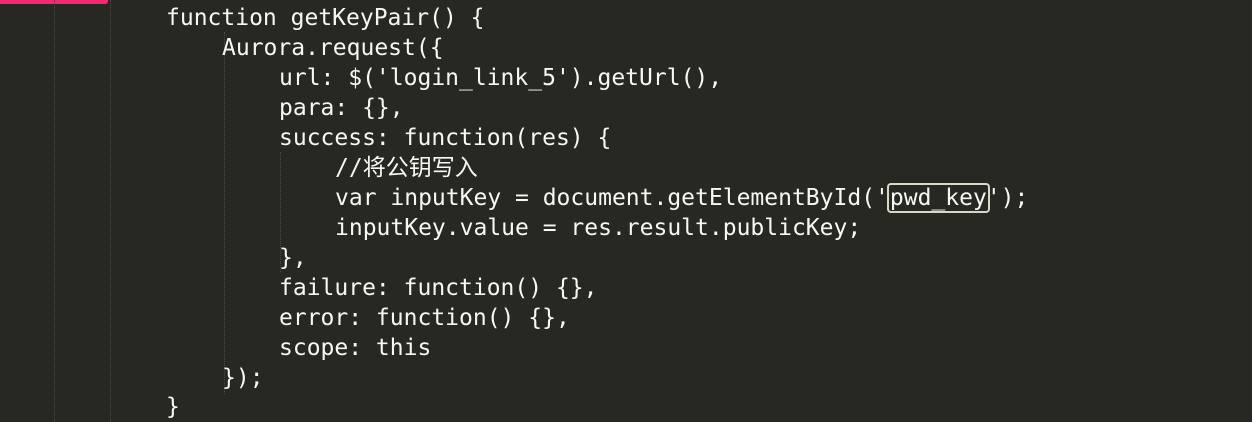 The width and height of the screenshot is (1252, 422). I want to click on code-text: Aurora.request({, so click(333, 48).